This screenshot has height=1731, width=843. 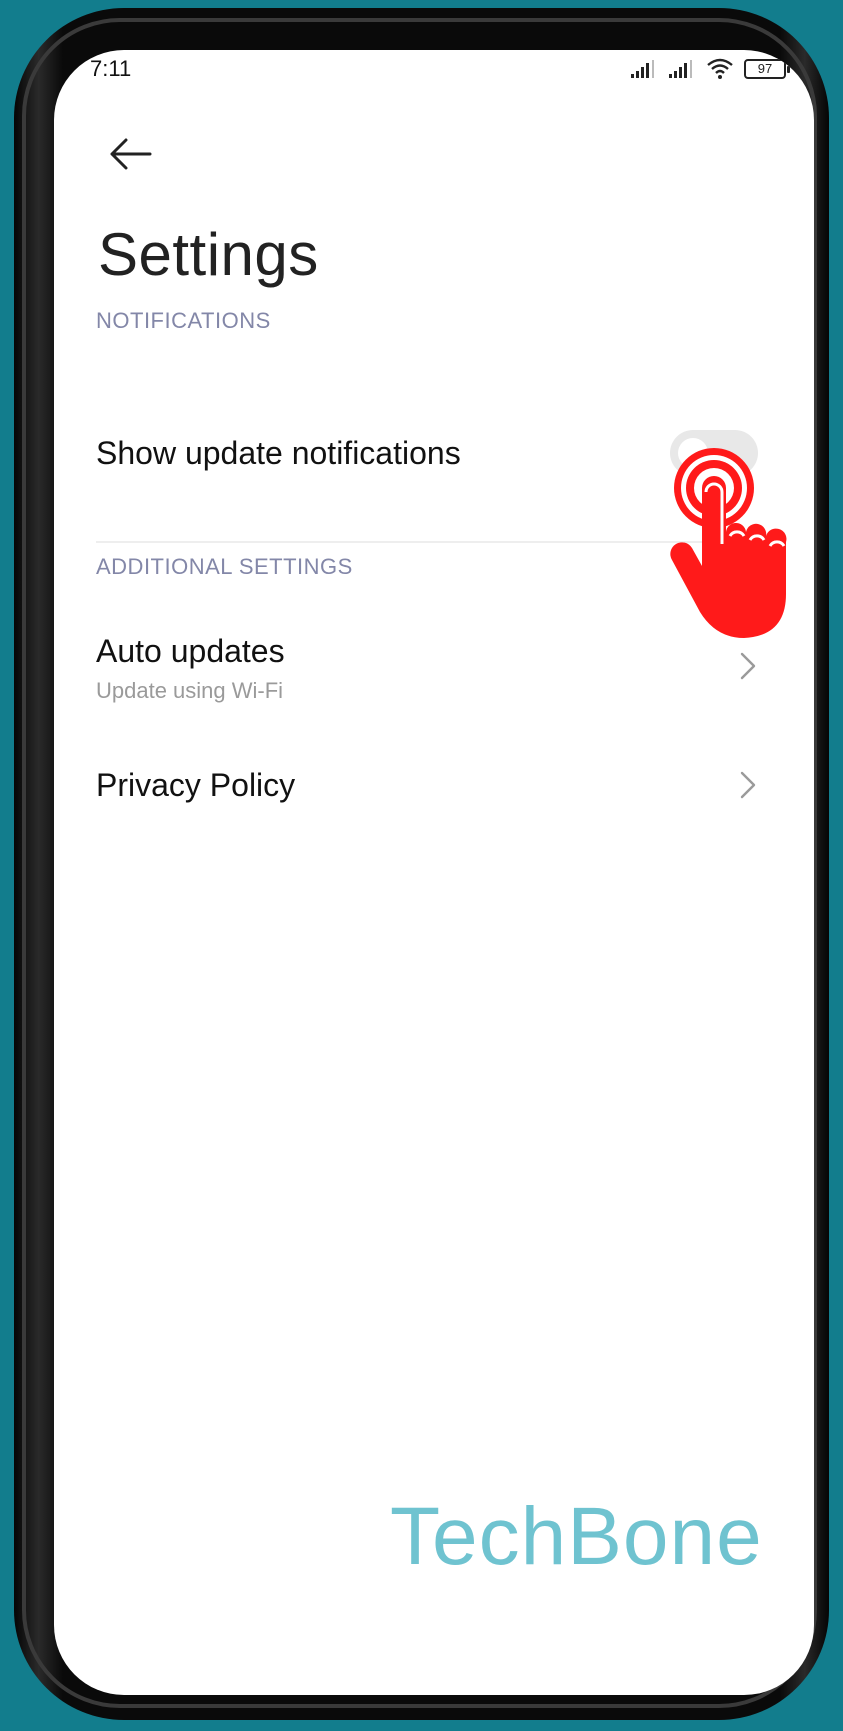 What do you see at coordinates (190, 690) in the screenshot?
I see `row-subtitle: Update using Wi-Fi` at bounding box center [190, 690].